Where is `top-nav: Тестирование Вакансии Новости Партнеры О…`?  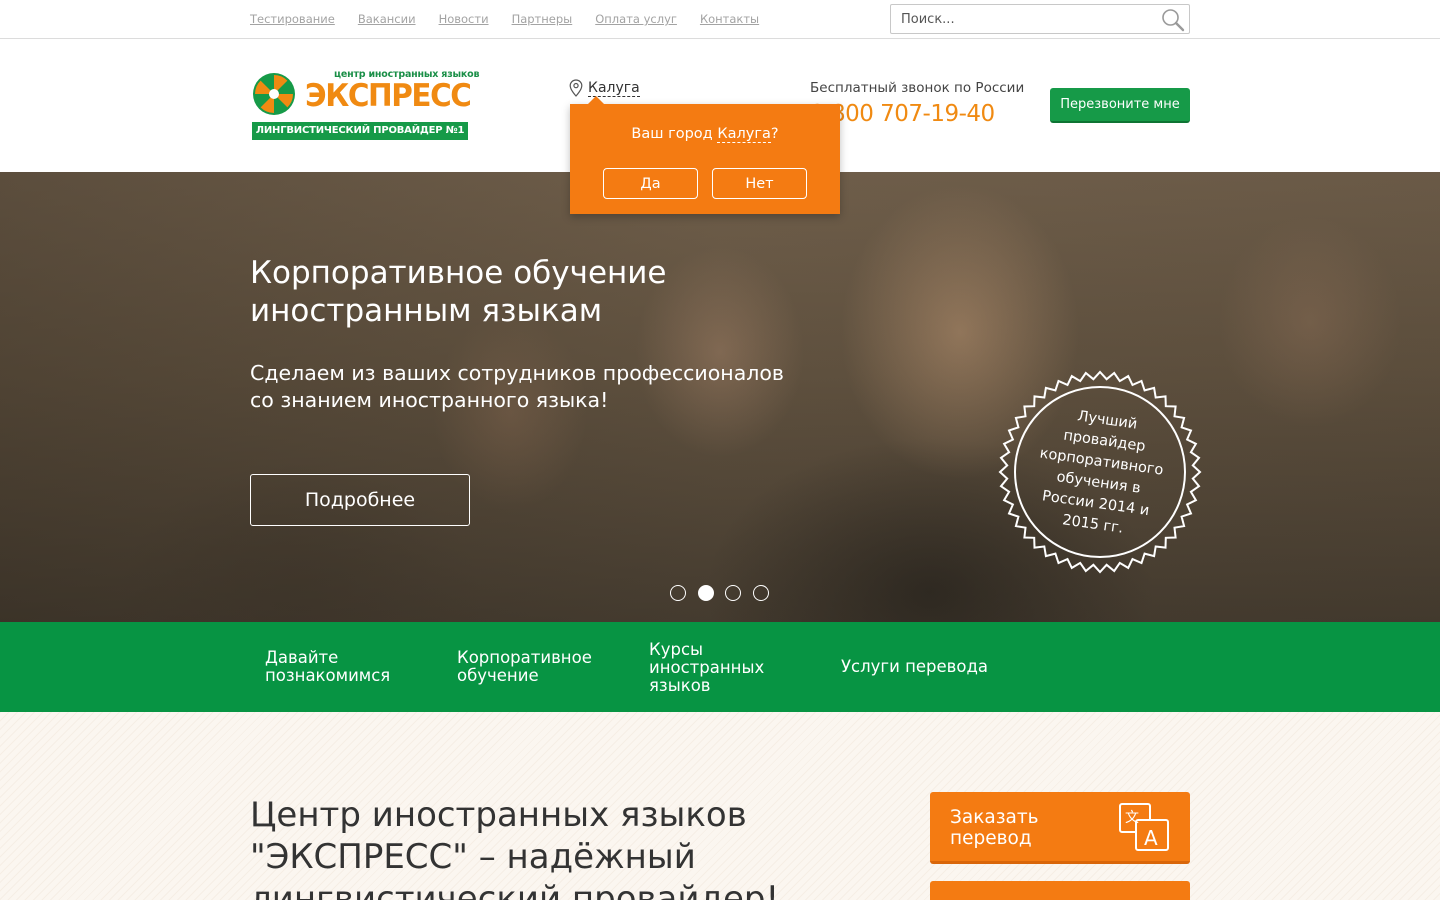
top-nav: Тестирование Вакансии Новости Партнеры О… is located at coordinates (516, 19).